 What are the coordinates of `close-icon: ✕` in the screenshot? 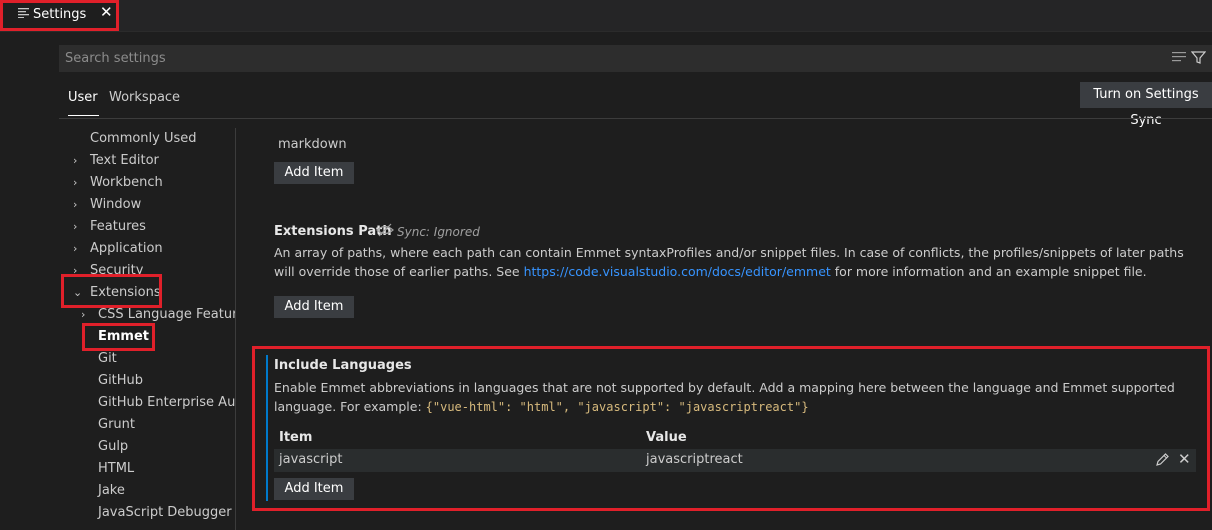 It's located at (106, 12).